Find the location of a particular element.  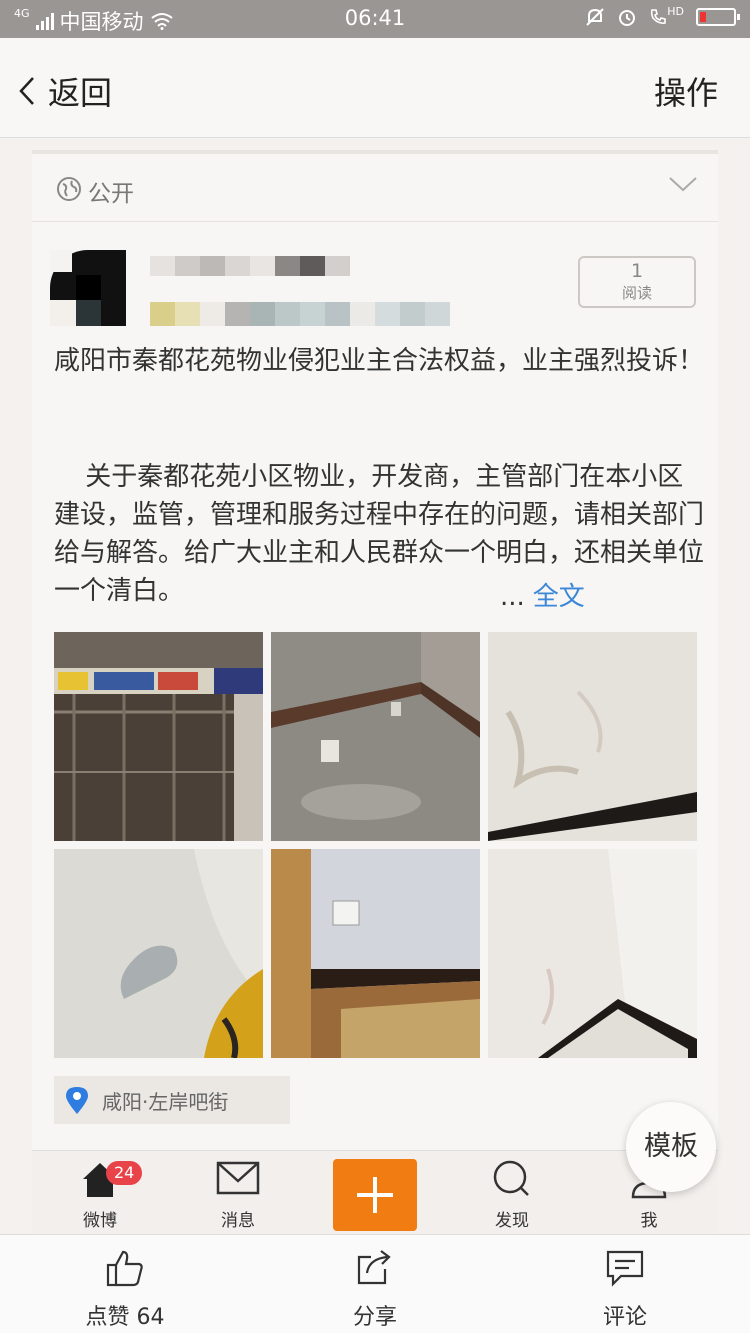

nav-bar: 返回 操作 is located at coordinates (375, 88).